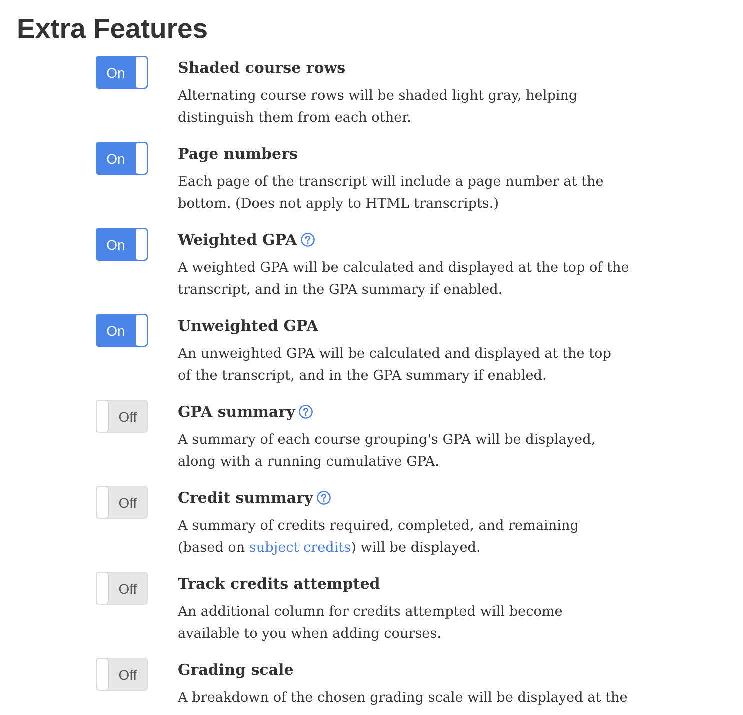  Describe the element at coordinates (236, 670) in the screenshot. I see `feature-title: Grading scale` at that location.